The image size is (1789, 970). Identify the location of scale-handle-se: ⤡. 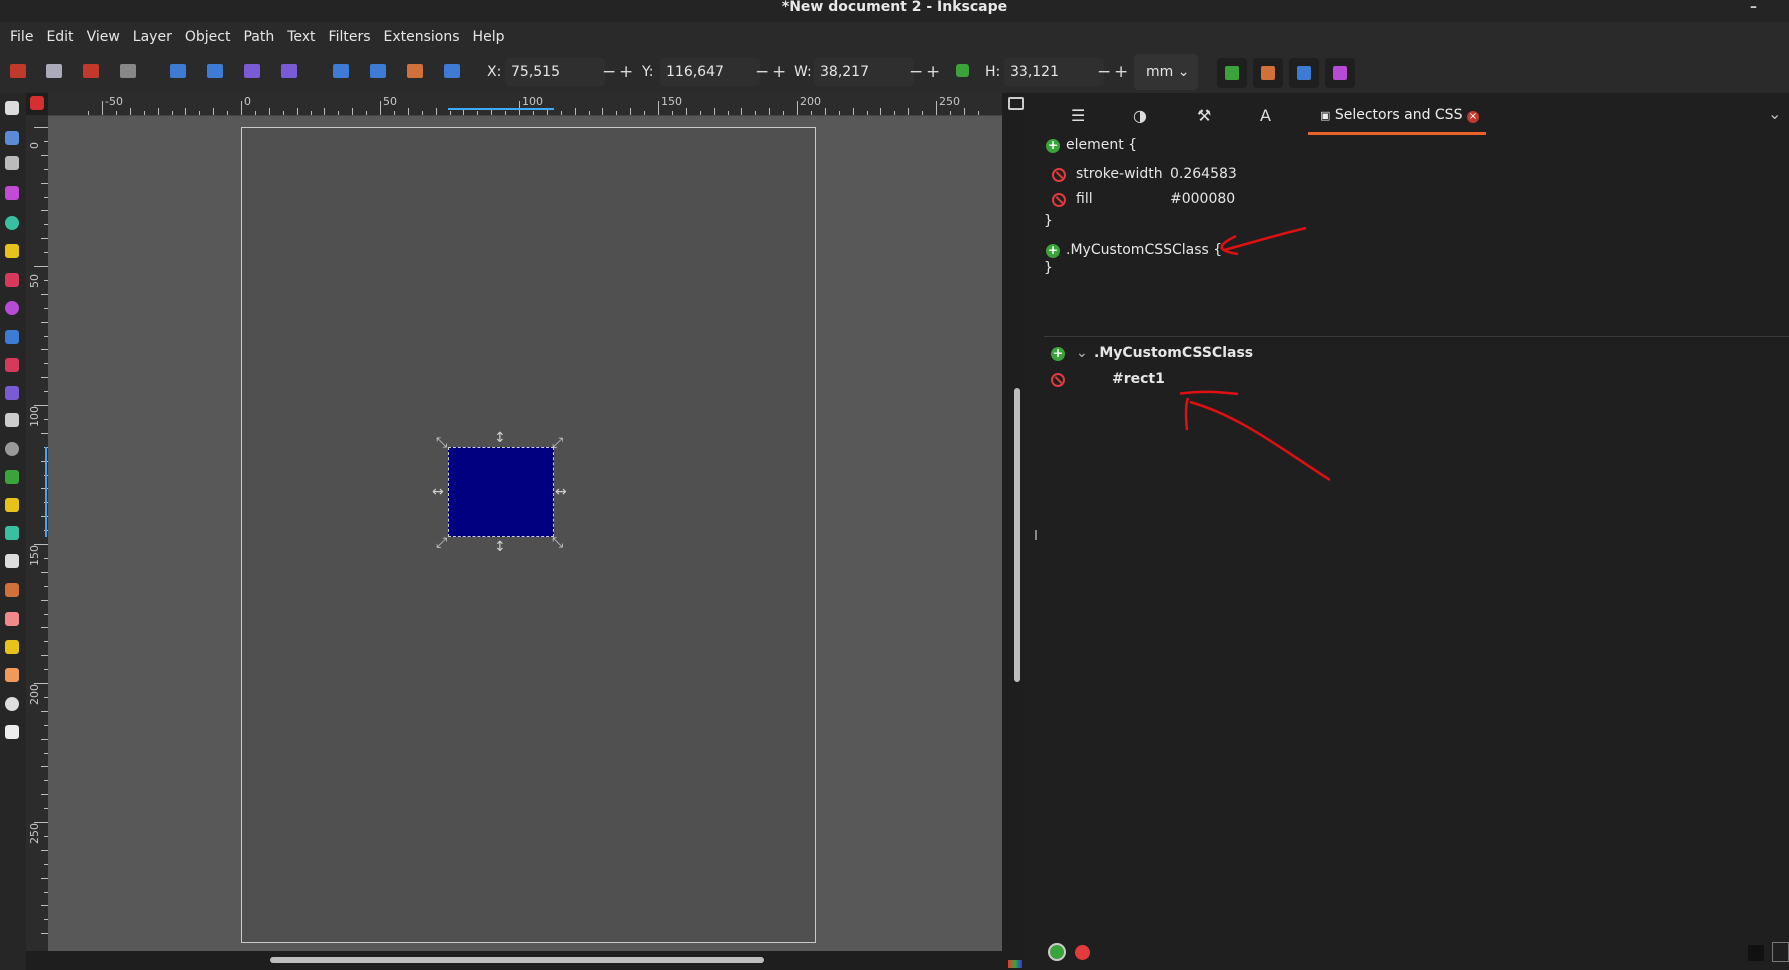
(557, 543).